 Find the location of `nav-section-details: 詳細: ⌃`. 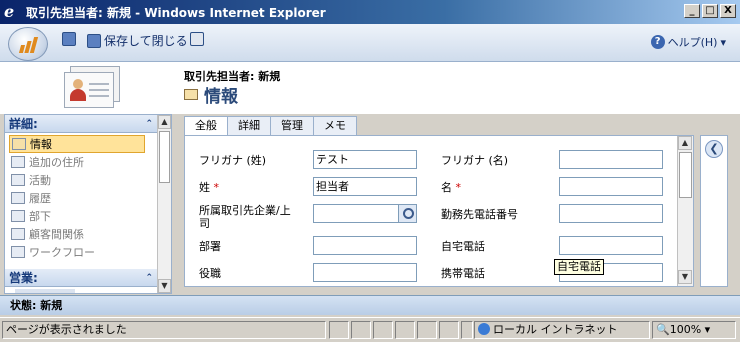

nav-section-details: 詳細: ⌃ is located at coordinates (81, 124).